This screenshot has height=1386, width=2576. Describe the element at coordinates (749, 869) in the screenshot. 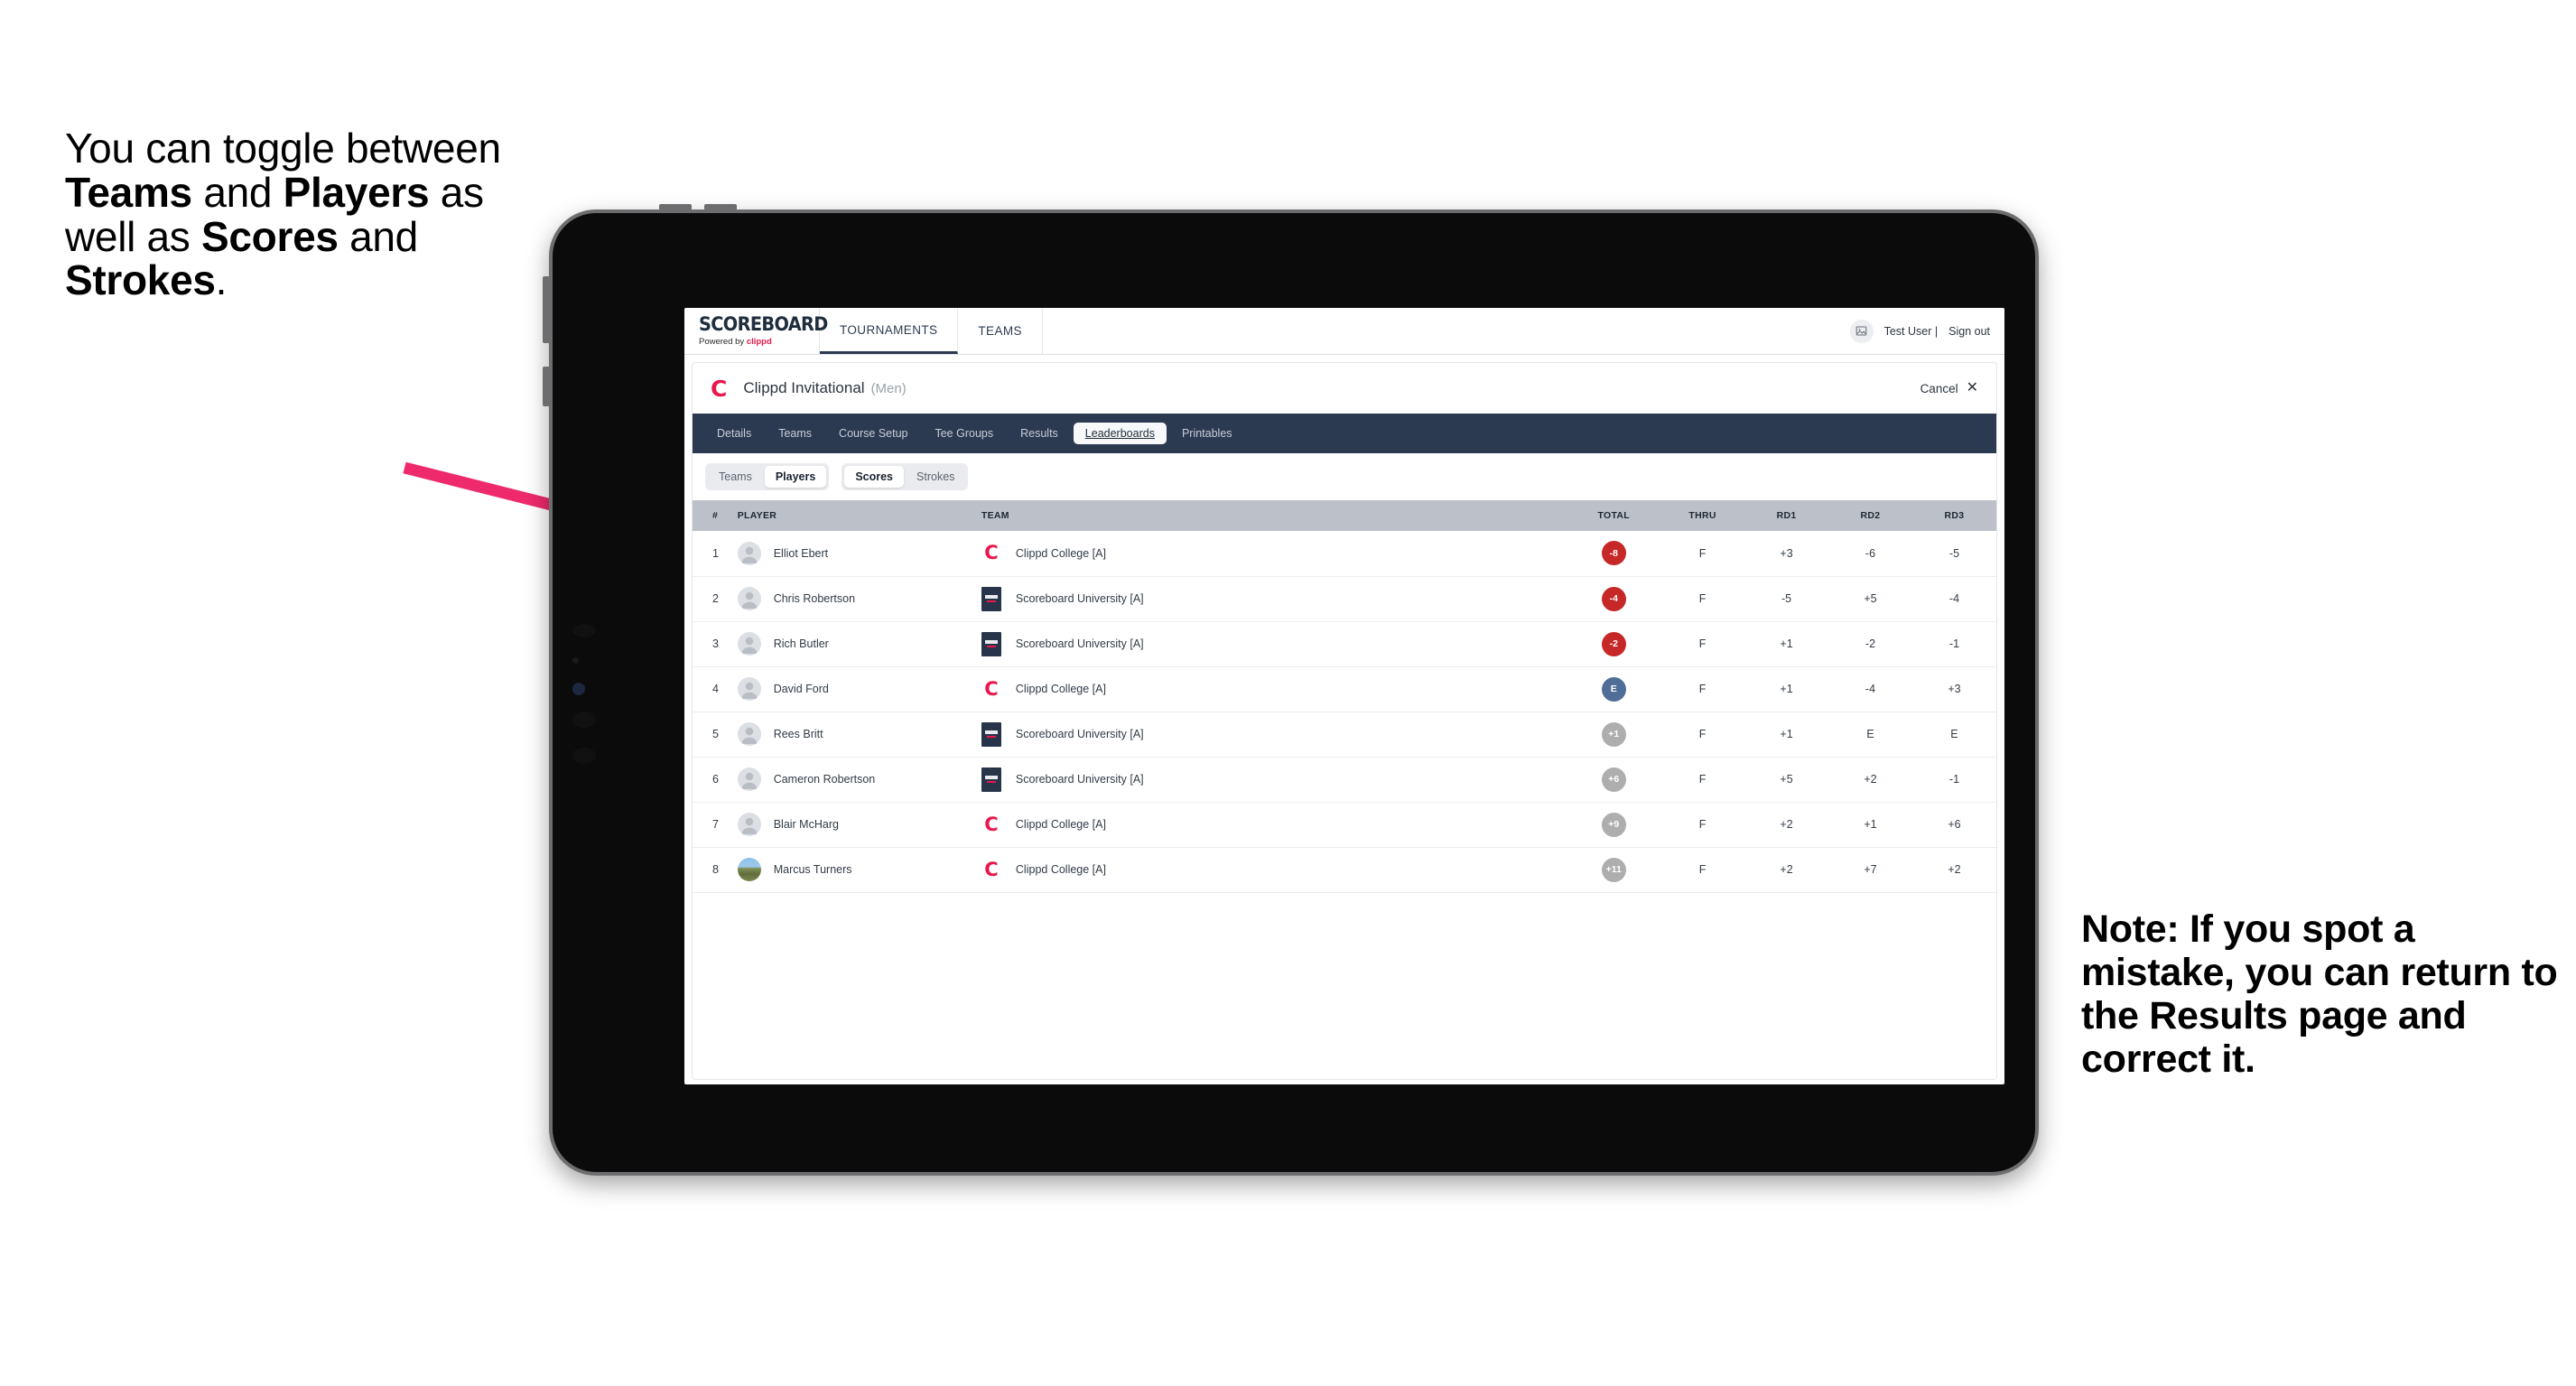

I see `player-photo-avatar` at that location.